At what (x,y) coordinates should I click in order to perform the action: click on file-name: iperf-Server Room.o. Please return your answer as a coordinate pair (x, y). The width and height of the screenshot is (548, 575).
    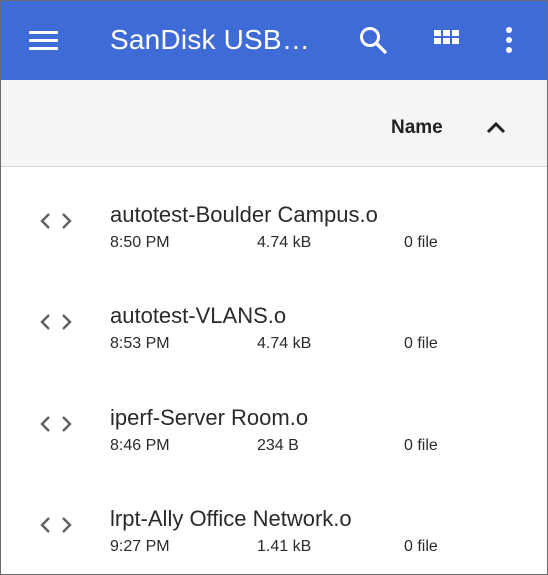
    Looking at the image, I should click on (209, 417).